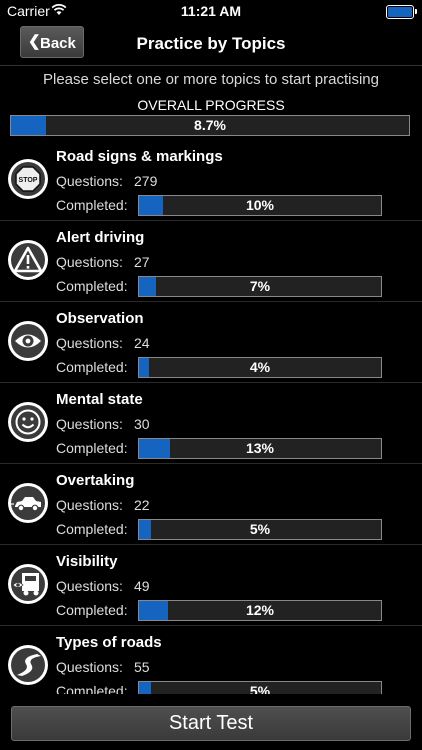 The image size is (422, 750). What do you see at coordinates (142, 262) in the screenshot?
I see `questions-count: 27` at bounding box center [142, 262].